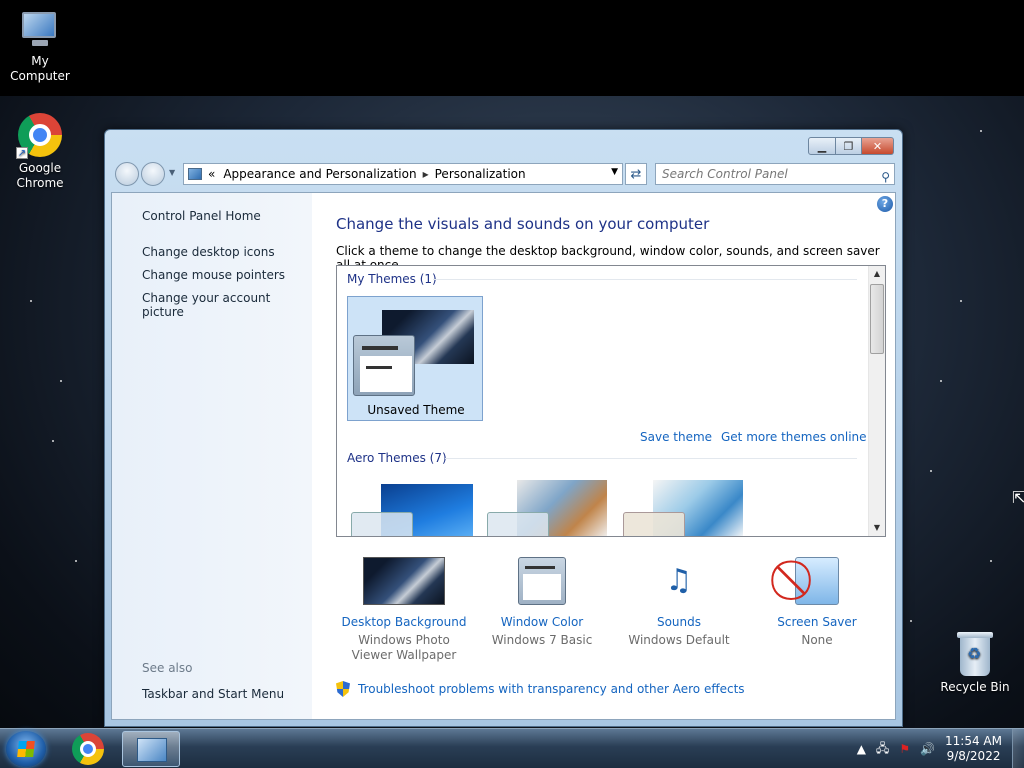 The height and width of the screenshot is (768, 1024). Describe the element at coordinates (542, 581) in the screenshot. I see `window-color-icon` at that location.